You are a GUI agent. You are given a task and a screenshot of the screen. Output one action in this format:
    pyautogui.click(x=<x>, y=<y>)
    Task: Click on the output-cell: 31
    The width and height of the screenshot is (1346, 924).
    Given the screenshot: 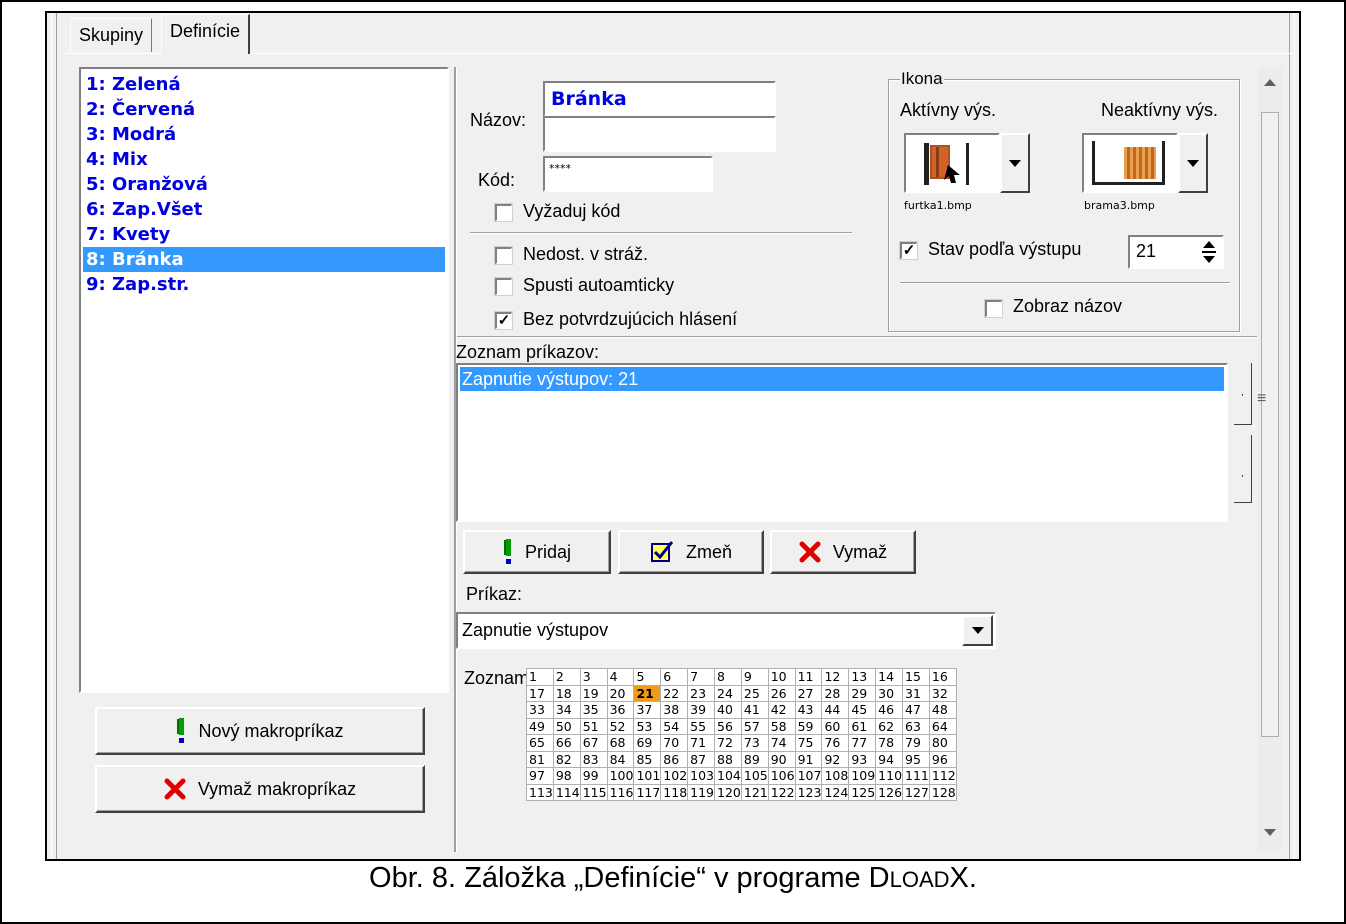 What is the action you would take?
    pyautogui.click(x=916, y=693)
    